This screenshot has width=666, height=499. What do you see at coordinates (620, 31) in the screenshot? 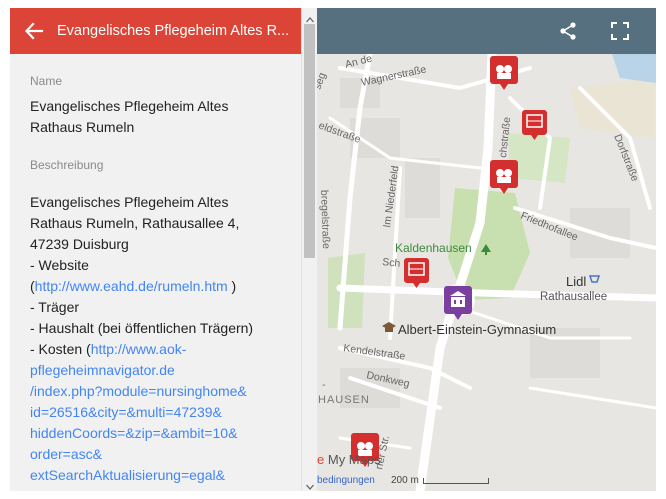
I see `fullscreen-icon` at bounding box center [620, 31].